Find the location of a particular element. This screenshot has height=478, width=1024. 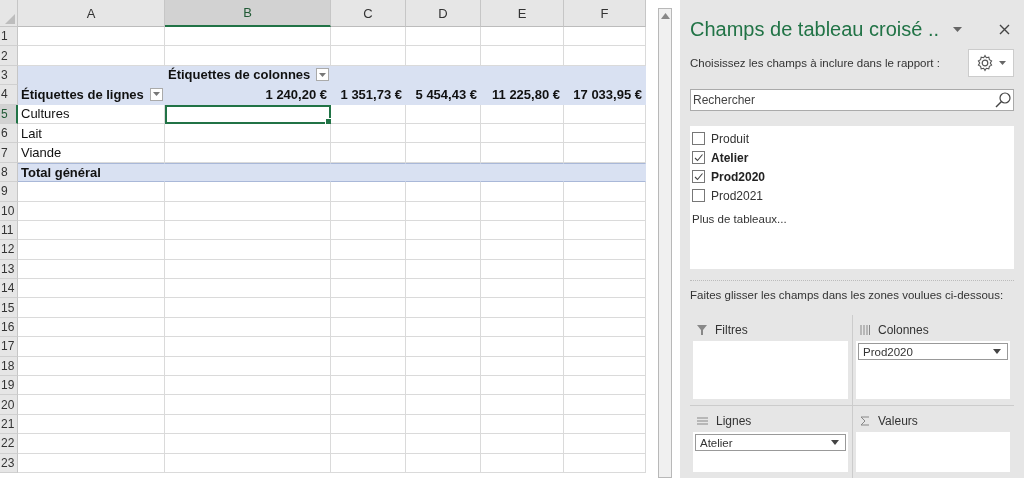

column-header: B is located at coordinates (248, 13).